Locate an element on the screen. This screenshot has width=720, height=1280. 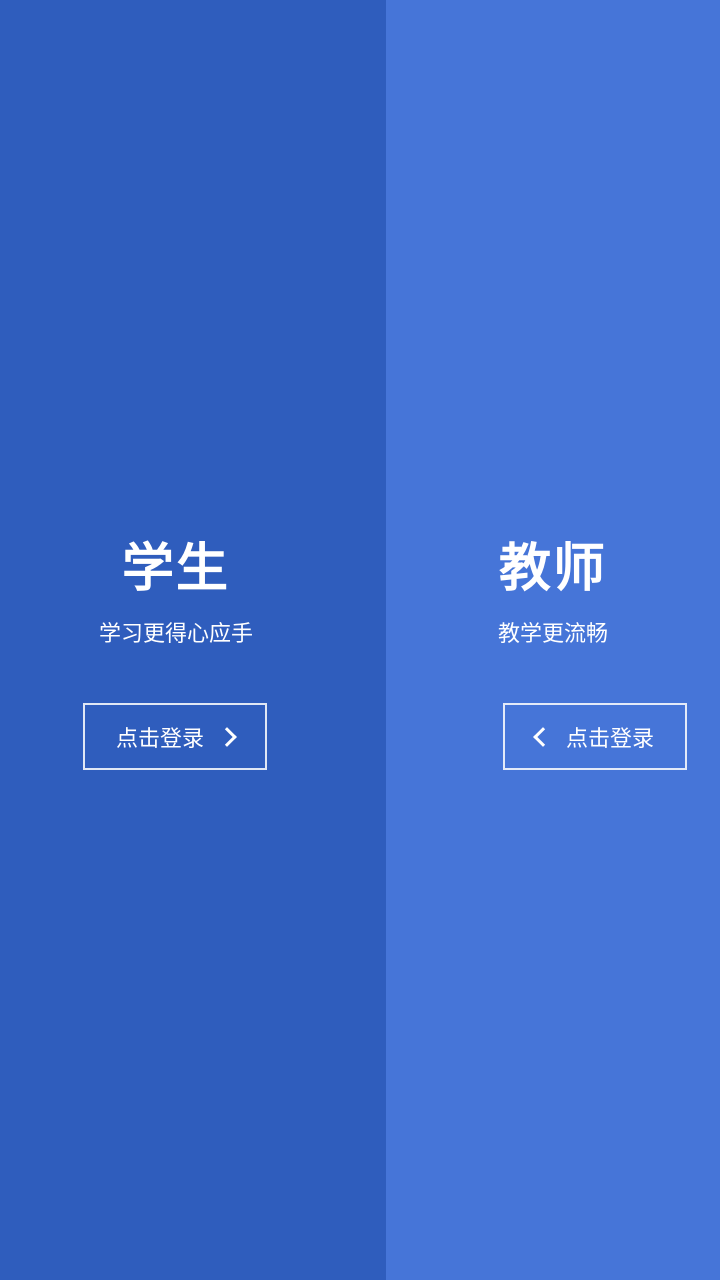
student-login-label: 点击登录 is located at coordinates (159, 739).